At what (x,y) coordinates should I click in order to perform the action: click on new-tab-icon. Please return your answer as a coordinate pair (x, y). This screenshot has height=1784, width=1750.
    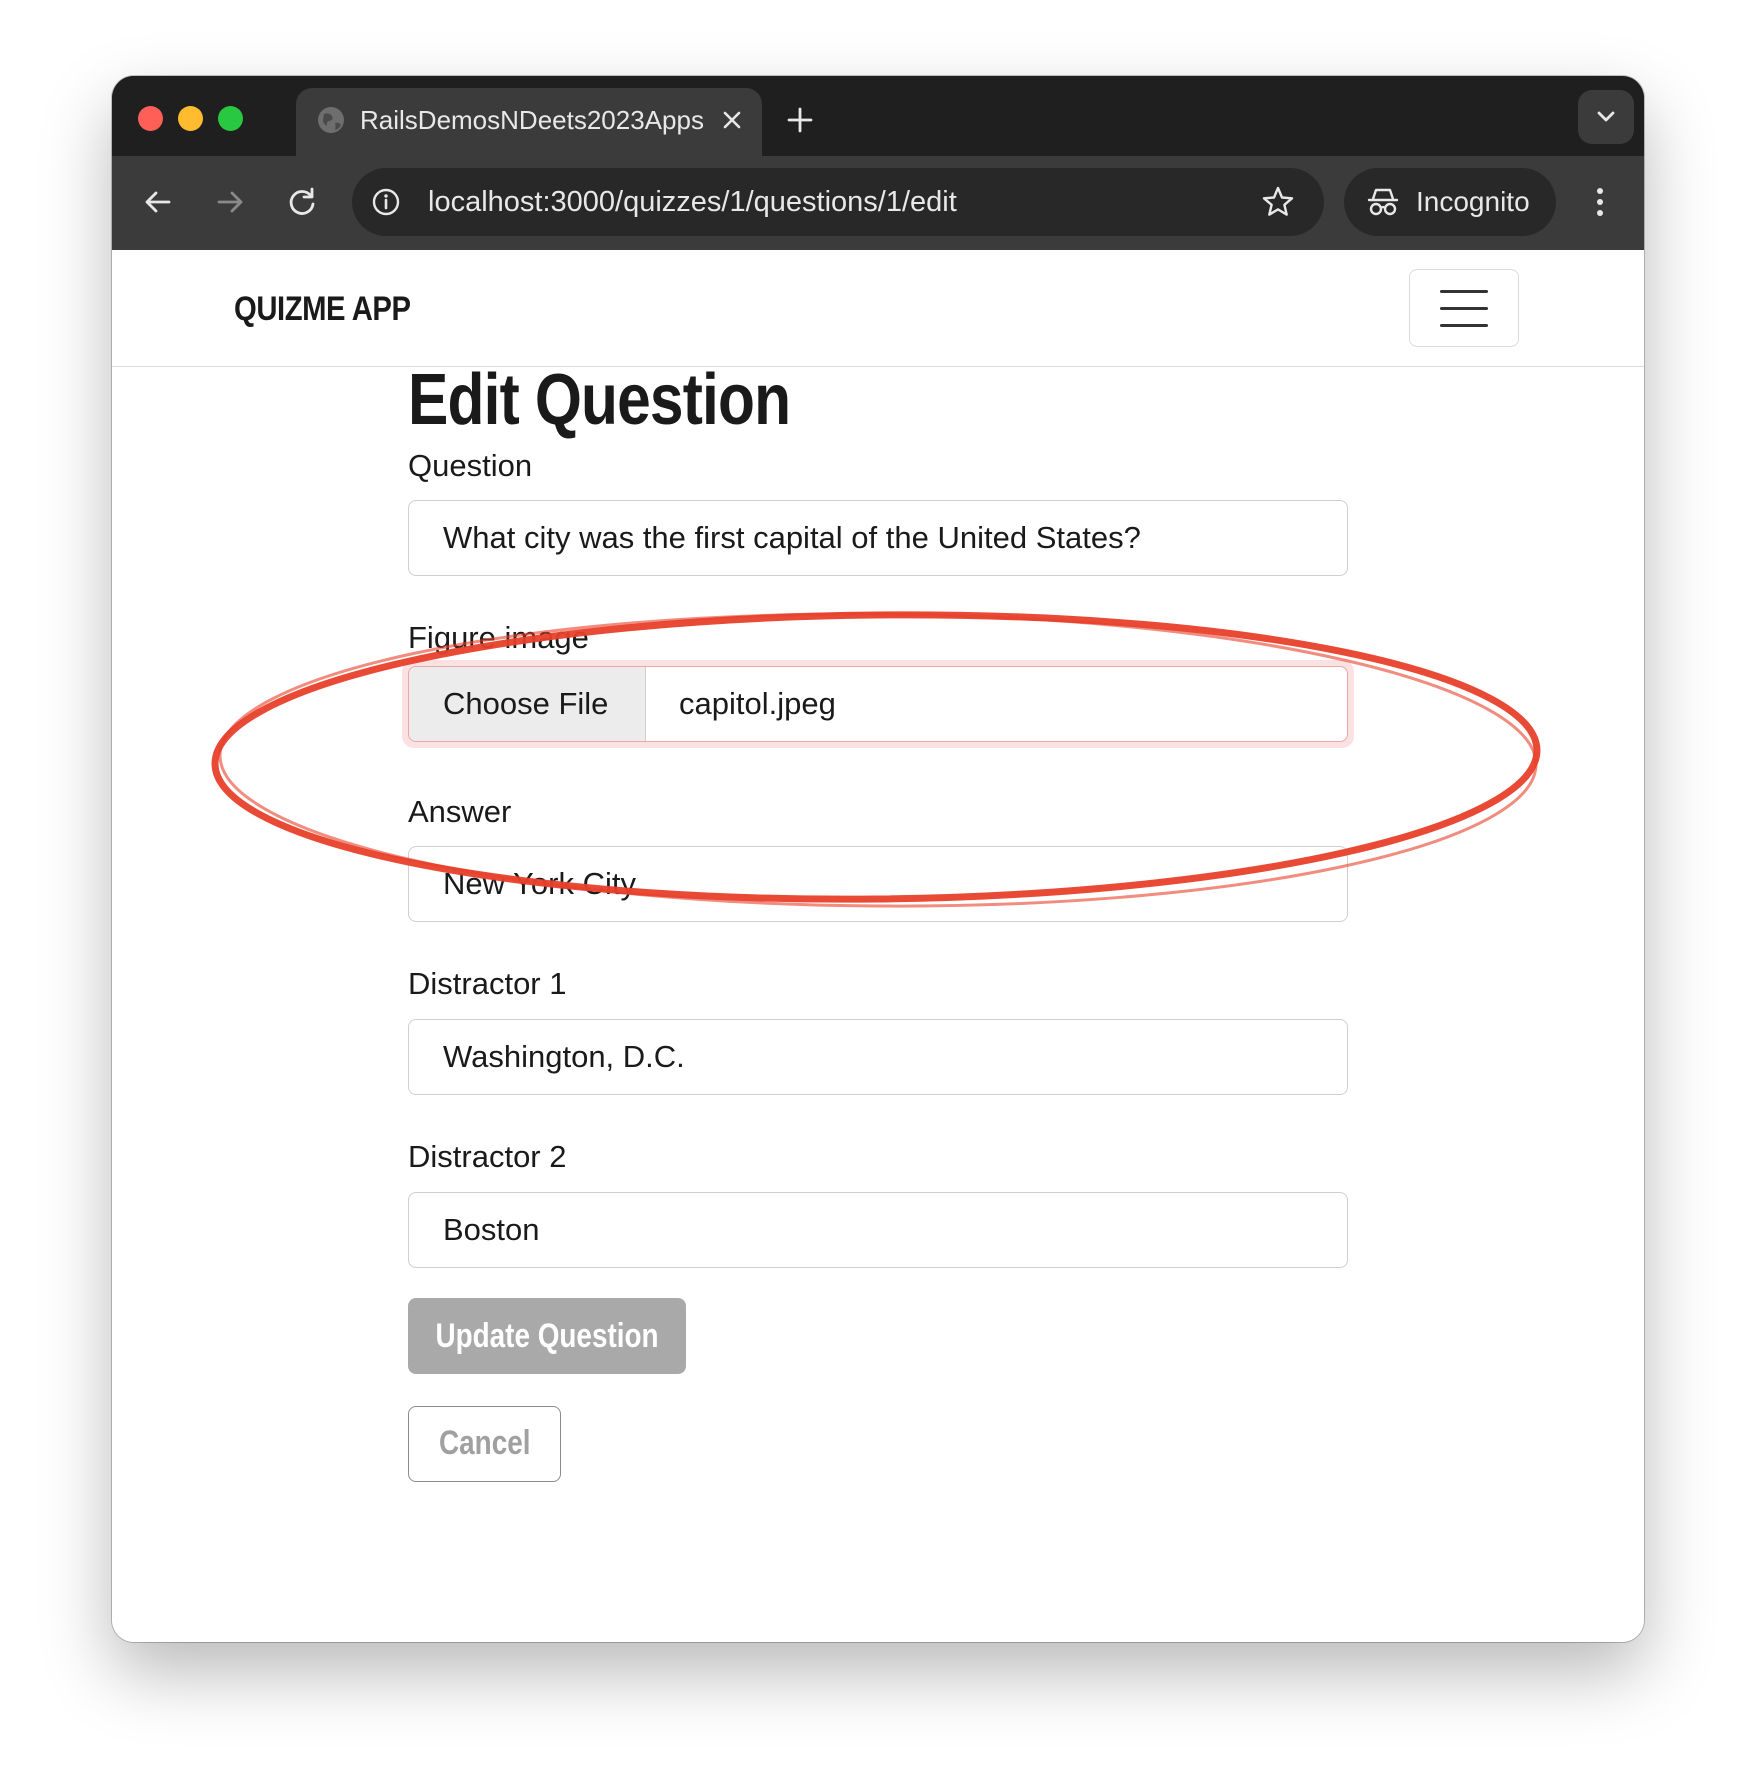
    Looking at the image, I should click on (800, 120).